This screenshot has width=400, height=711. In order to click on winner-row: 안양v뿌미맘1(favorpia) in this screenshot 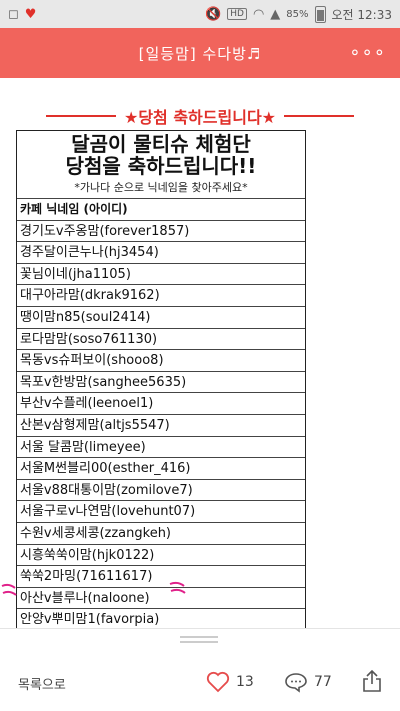, I will do `click(161, 618)`.